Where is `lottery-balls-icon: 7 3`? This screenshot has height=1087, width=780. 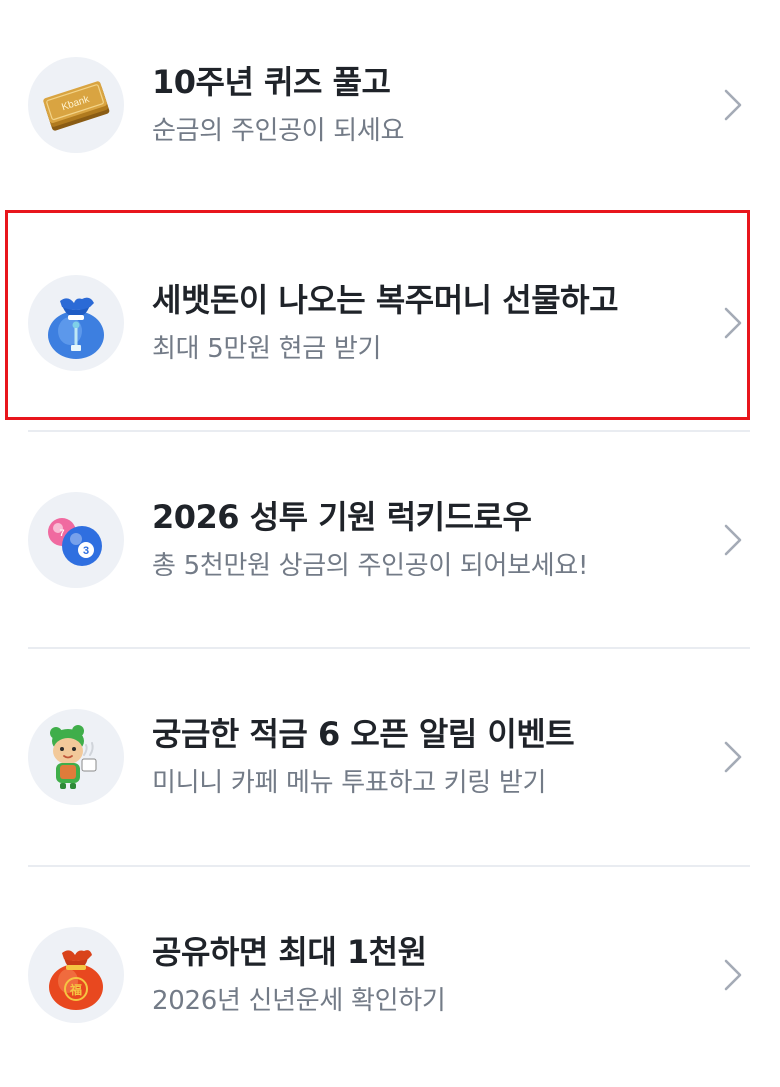 lottery-balls-icon: 7 3 is located at coordinates (75, 542).